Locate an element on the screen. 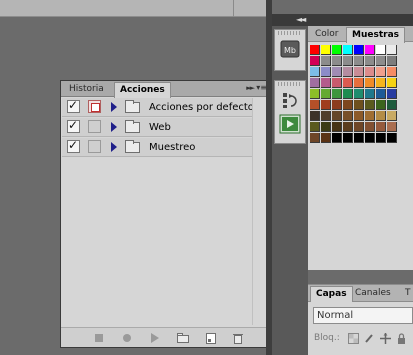 Image resolution: width=413 pixels, height=355 pixels. action-set-row: ✓ Acciones por defecto is located at coordinates (158, 107).